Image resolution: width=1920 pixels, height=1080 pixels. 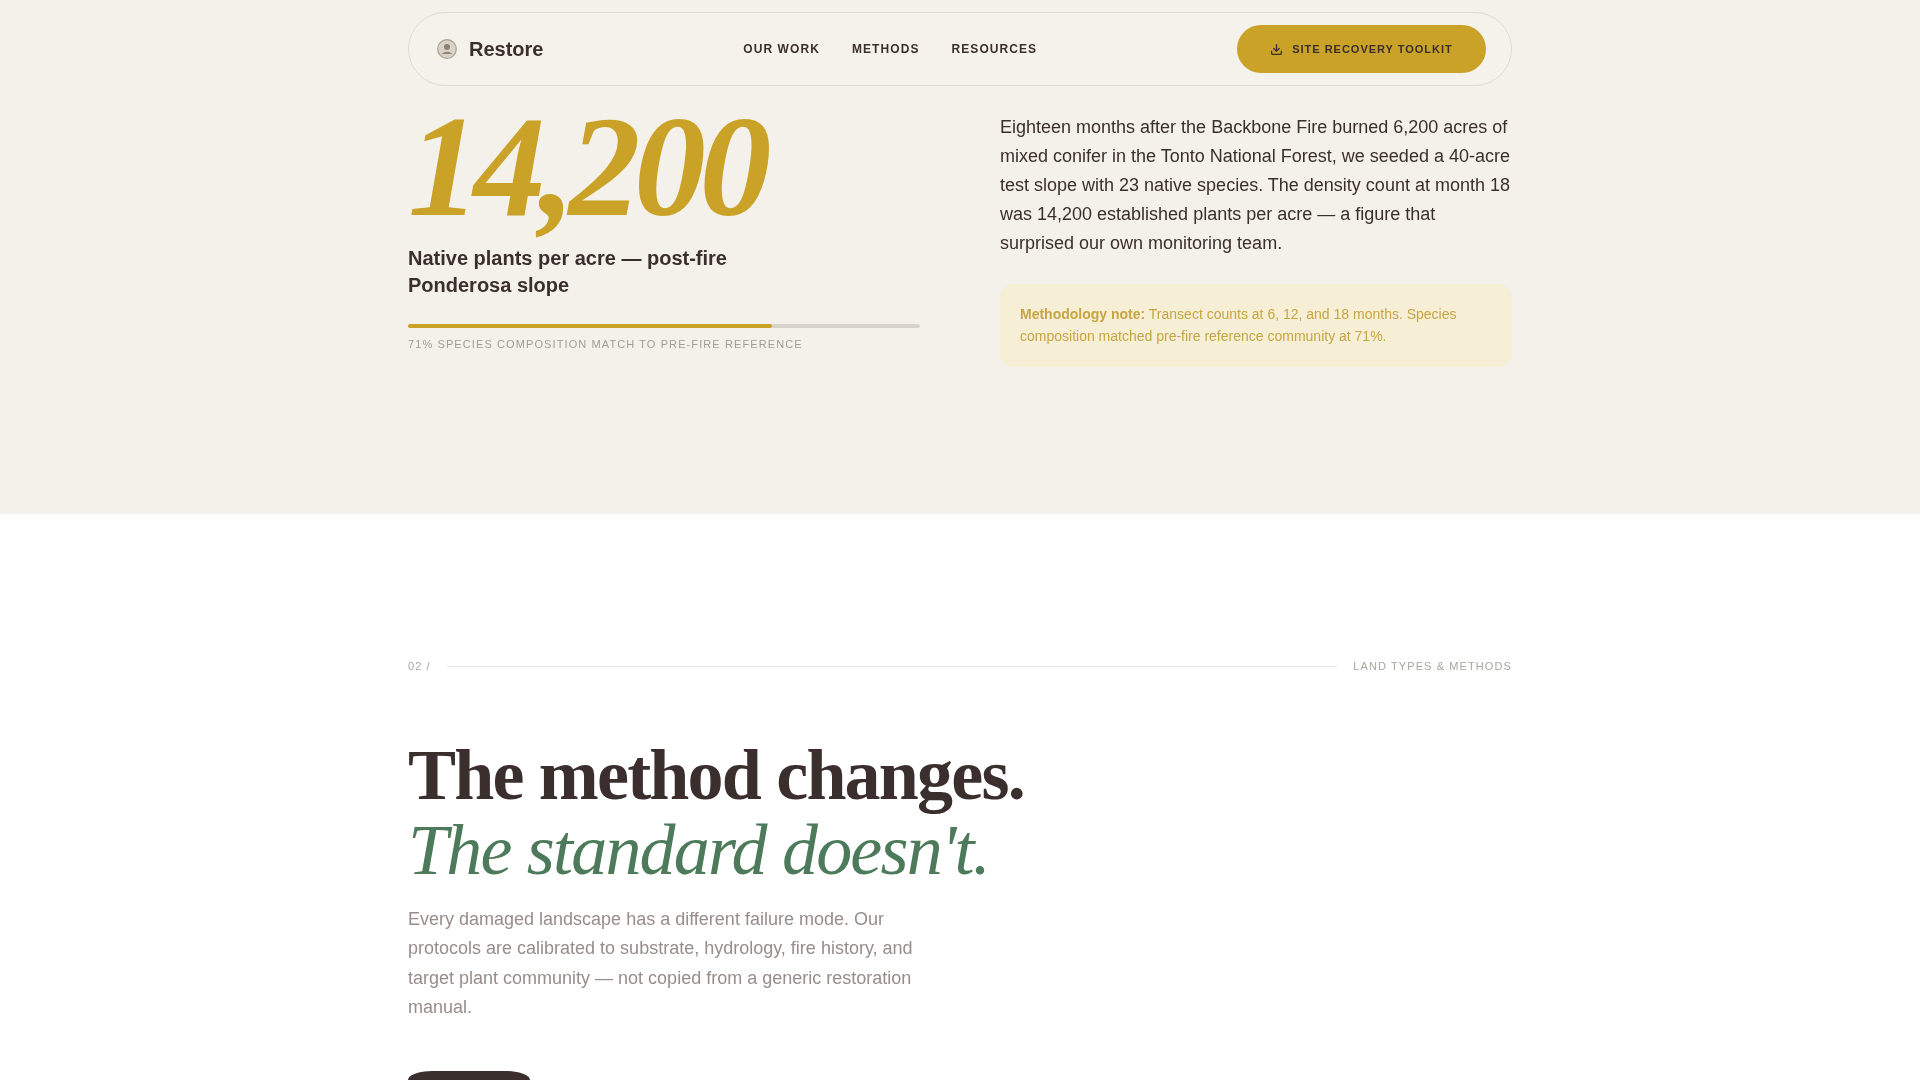 I want to click on headline: The method changes., so click(x=716, y=775).